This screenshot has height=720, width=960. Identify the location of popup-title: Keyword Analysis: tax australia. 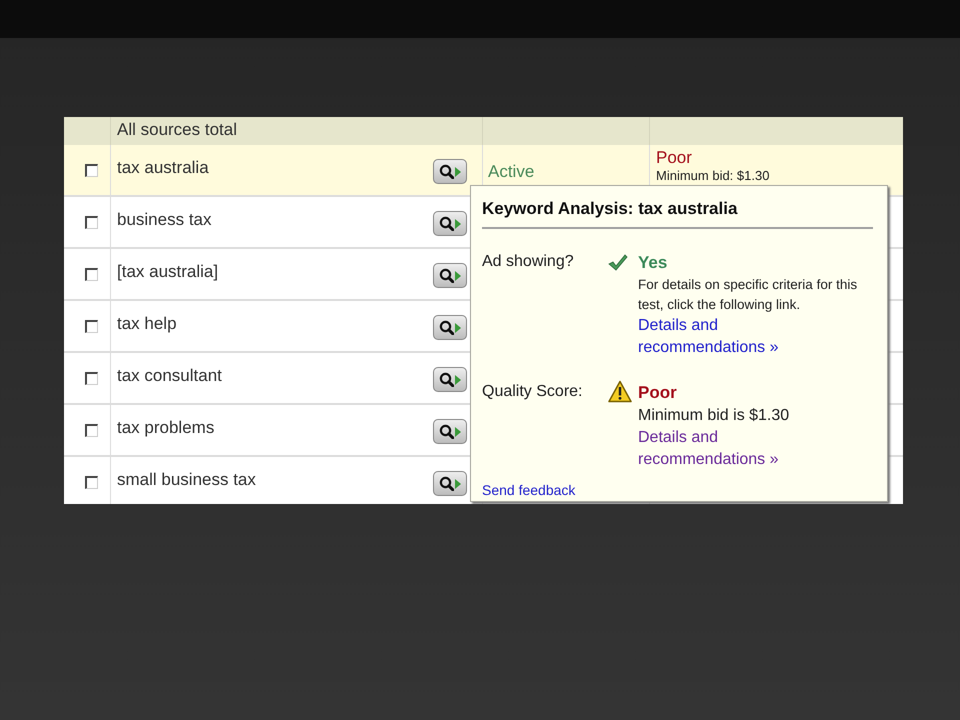
(677, 214).